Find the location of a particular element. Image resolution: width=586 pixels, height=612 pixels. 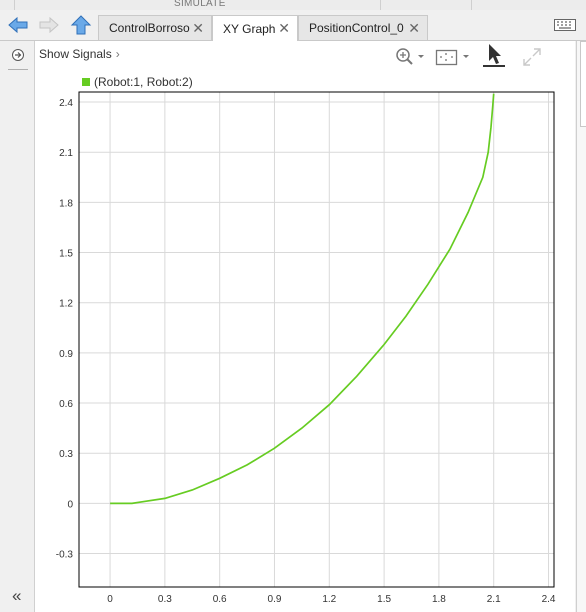

x-tick-label: 0.3 is located at coordinates (165, 599).